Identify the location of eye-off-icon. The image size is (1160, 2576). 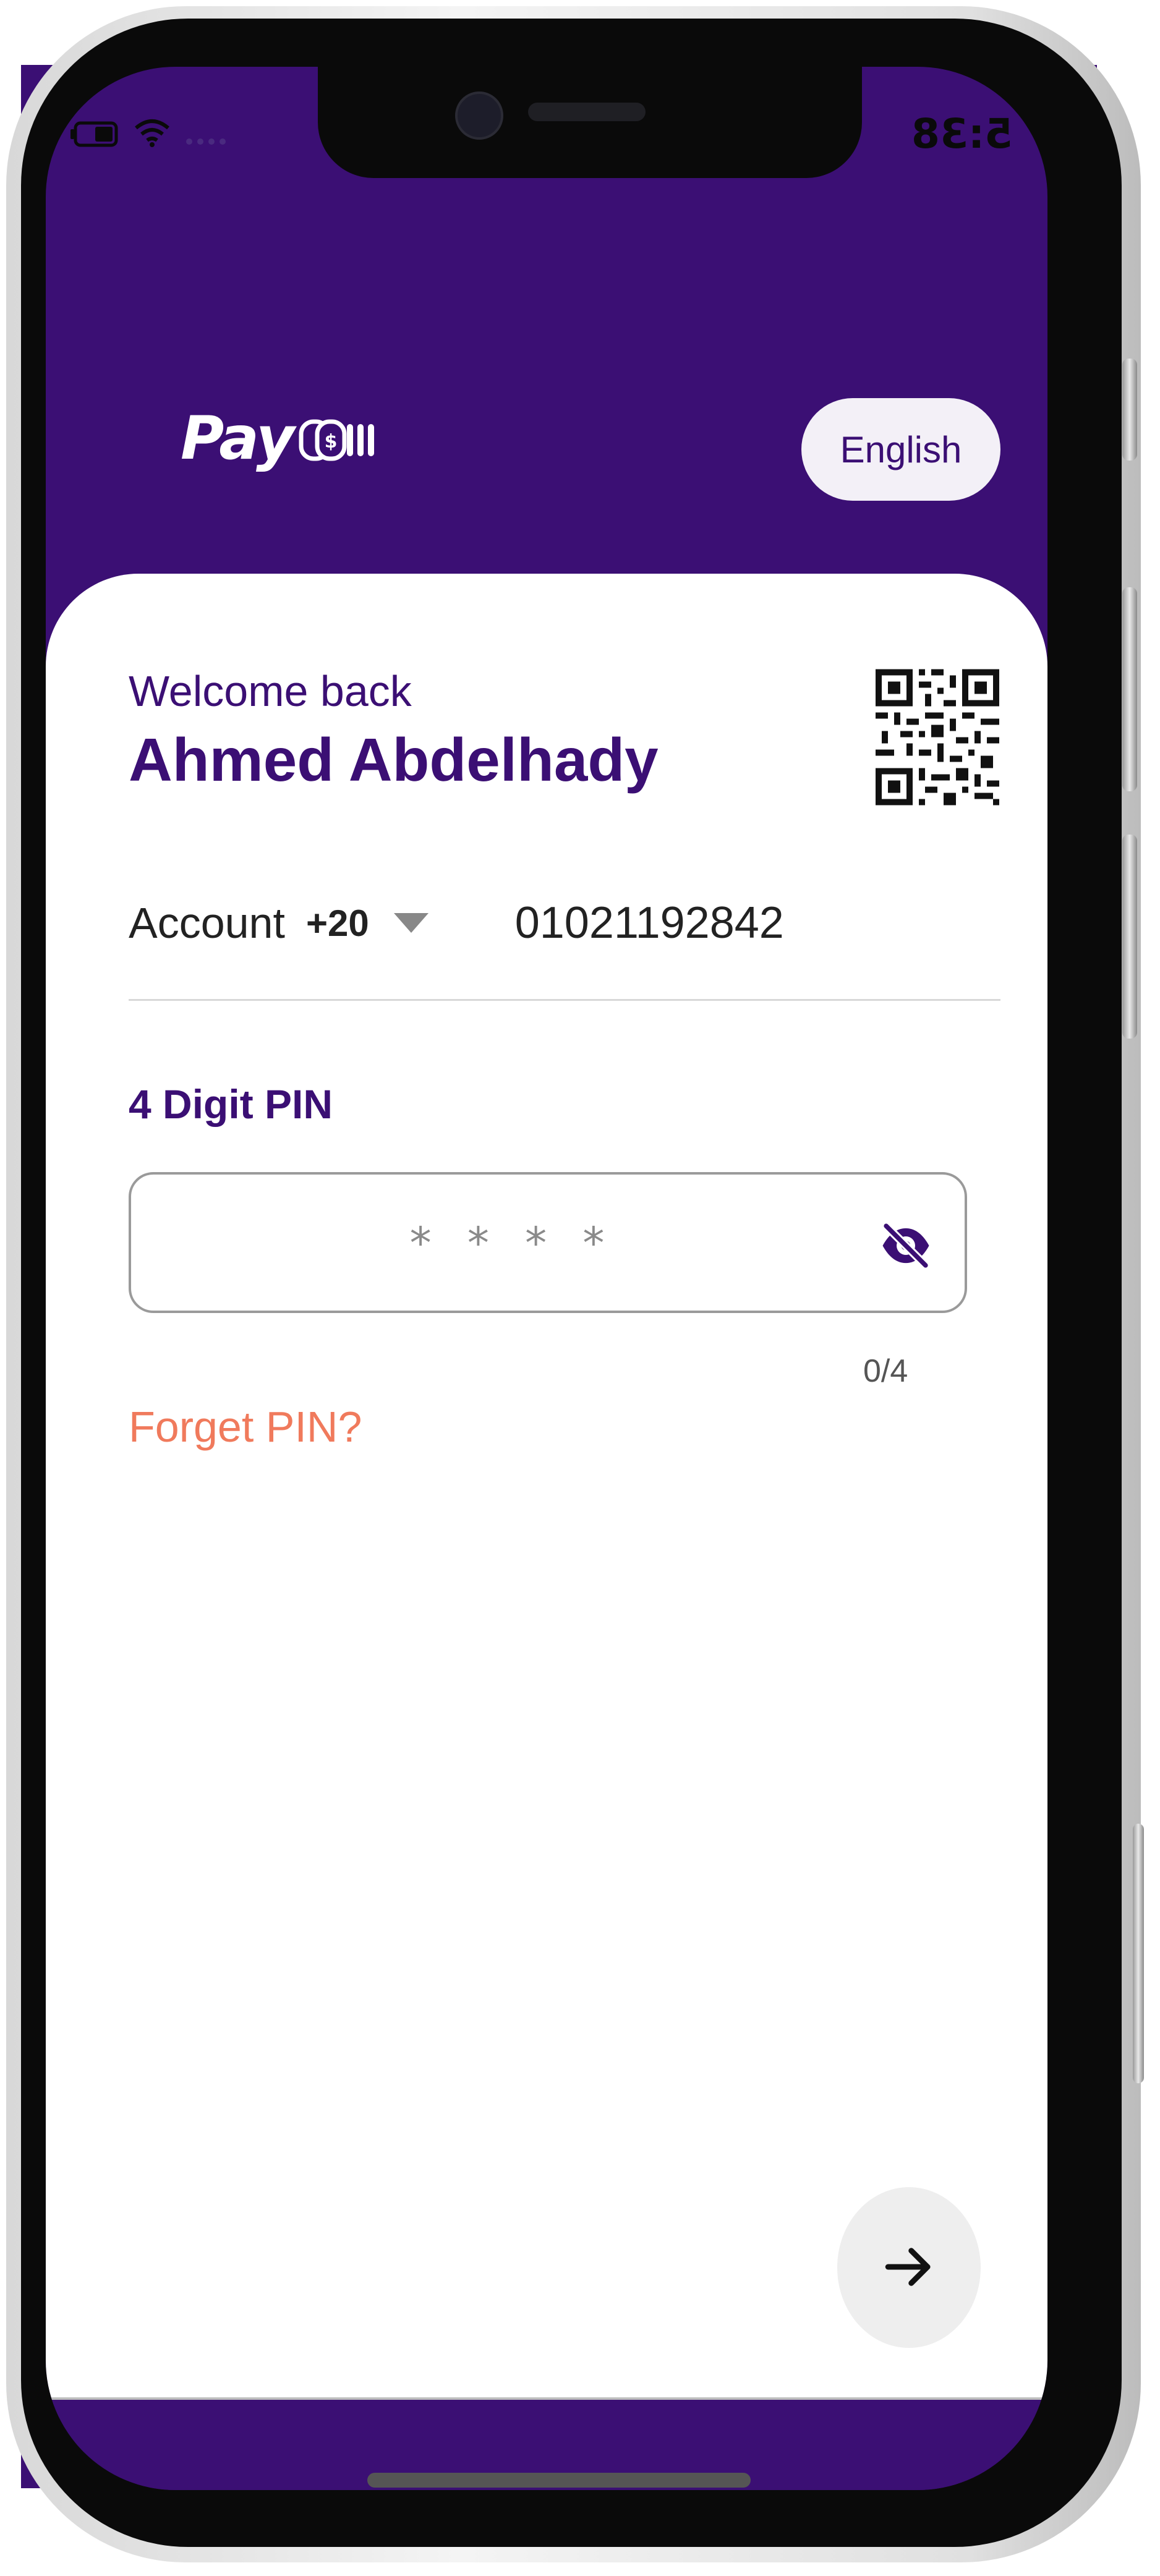
(906, 1245).